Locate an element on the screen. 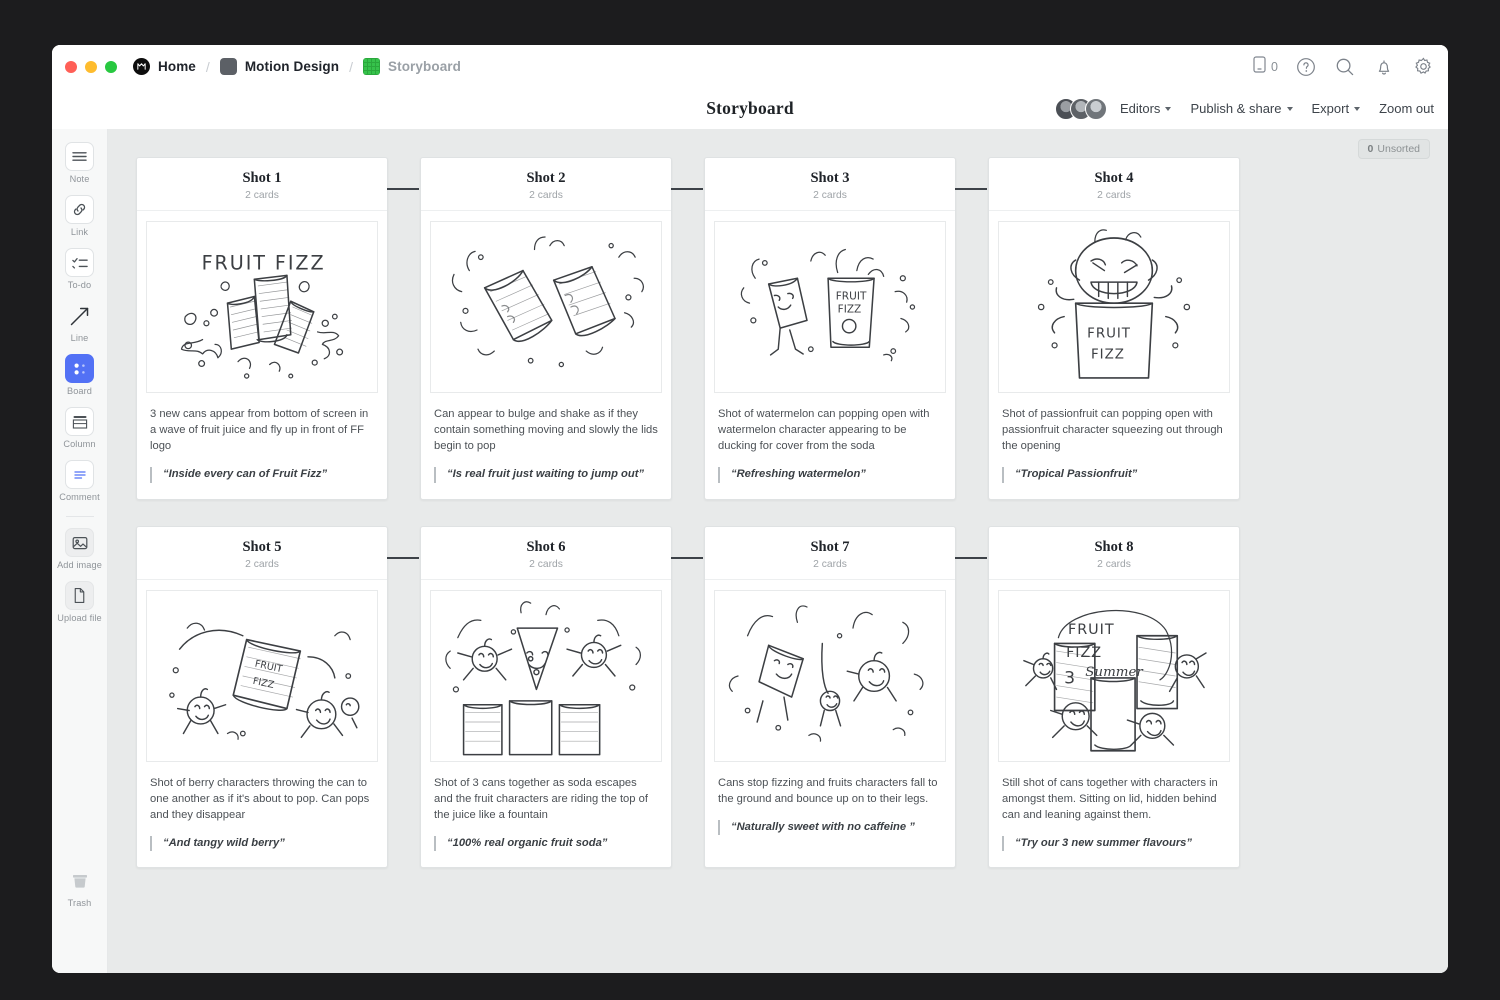 This screenshot has height=1000, width=1500. zoom-out-label: Zoom out is located at coordinates (1406, 108).